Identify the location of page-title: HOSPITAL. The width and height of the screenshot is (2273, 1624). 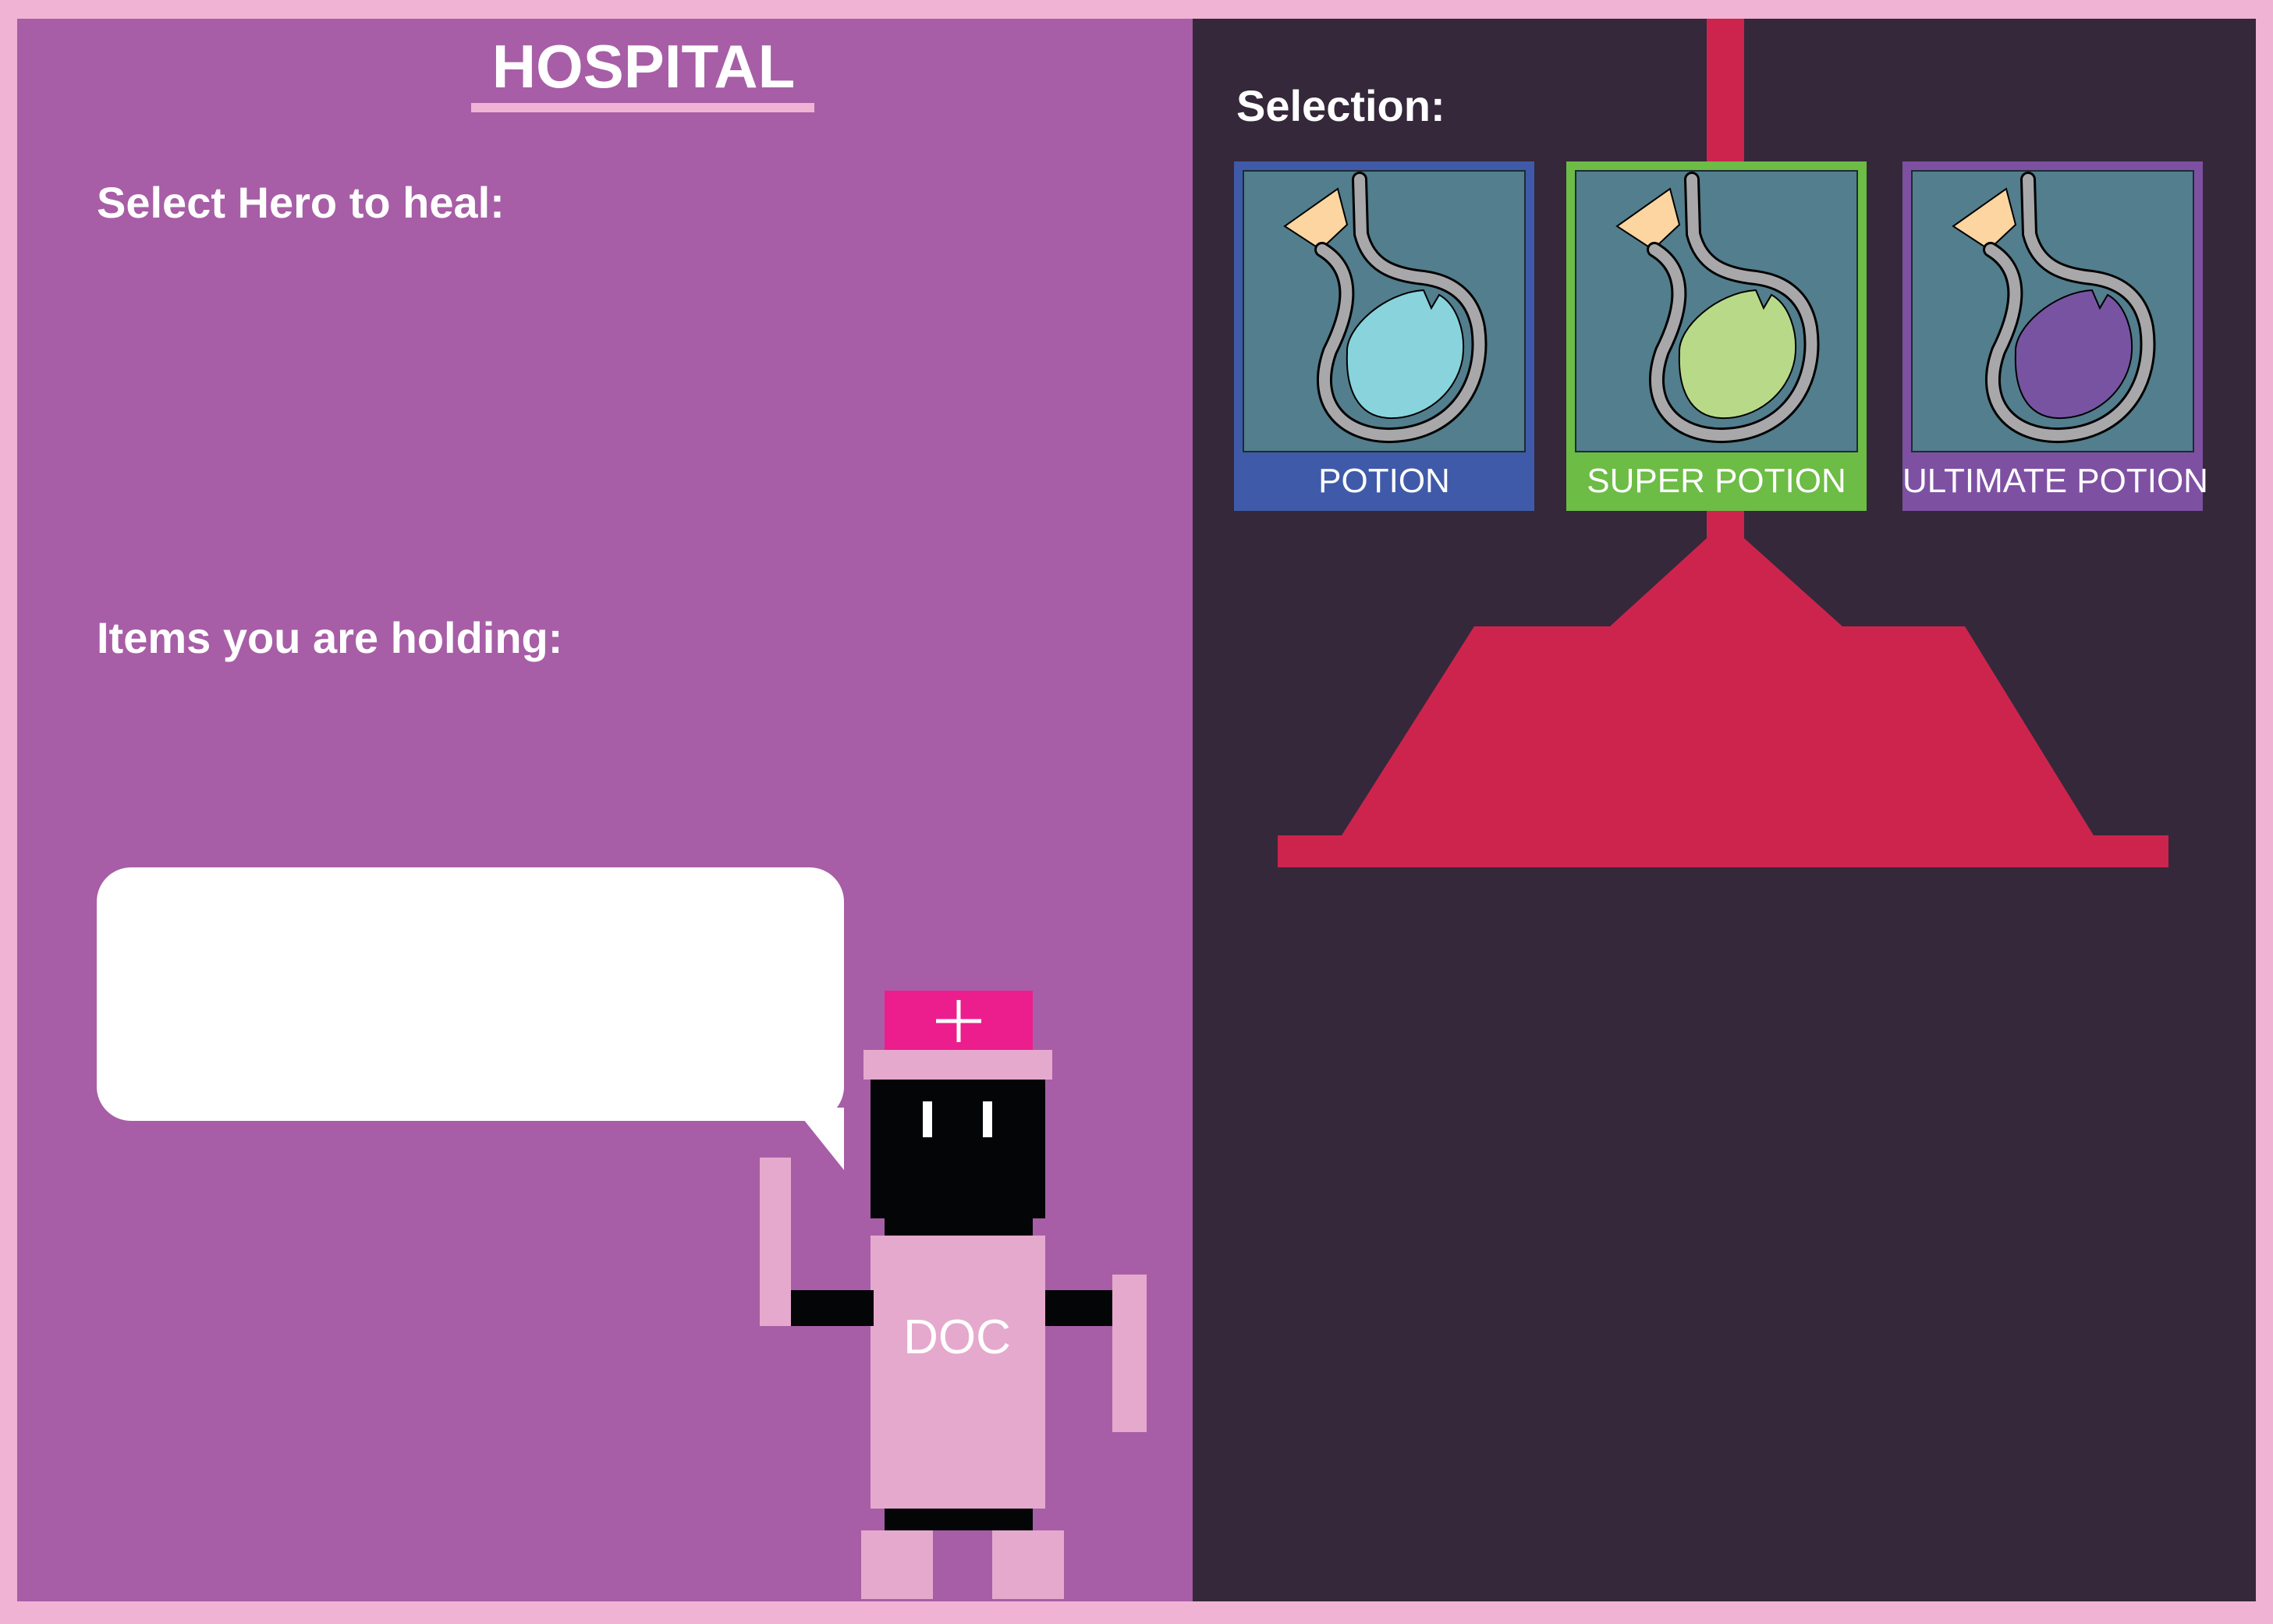
(643, 66).